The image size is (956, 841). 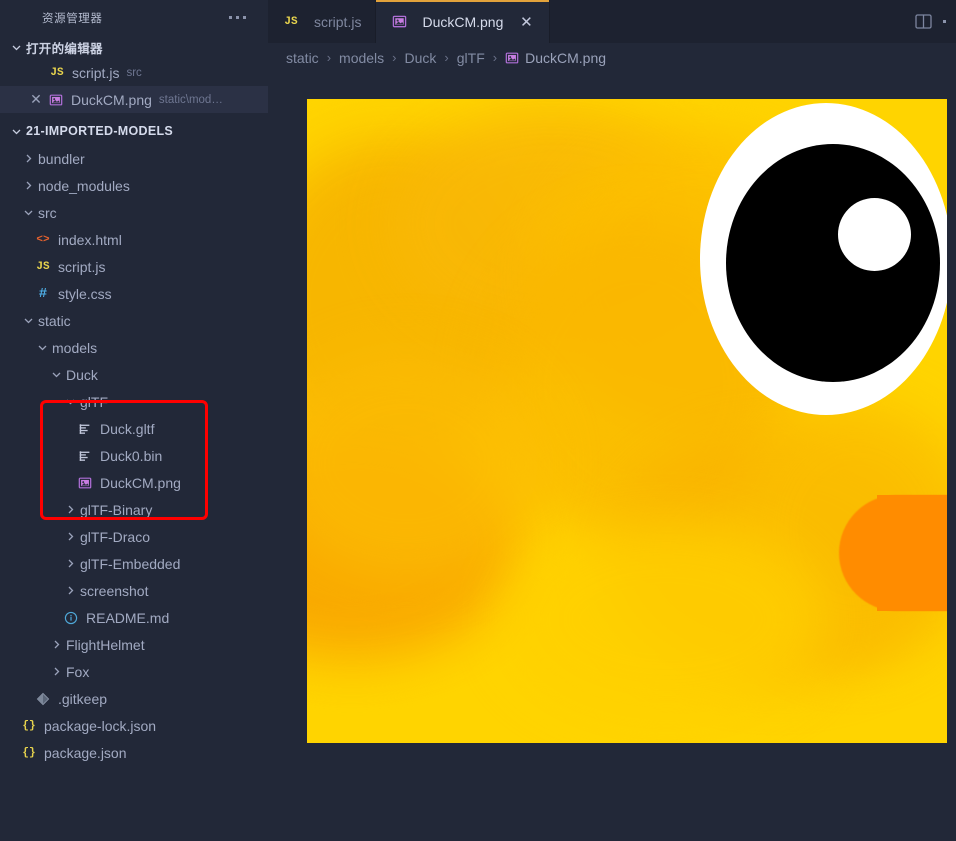 I want to click on tree-item-label: .gitkeep, so click(x=83, y=698).